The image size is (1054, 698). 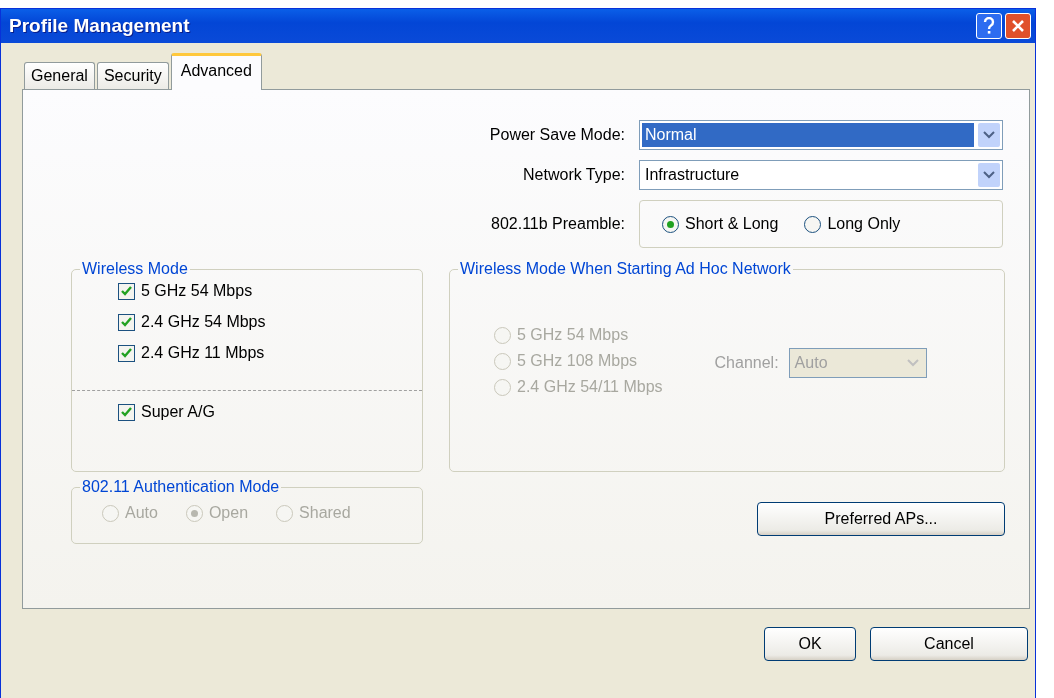 I want to click on checkbox-option: Super A/G, so click(x=270, y=412).